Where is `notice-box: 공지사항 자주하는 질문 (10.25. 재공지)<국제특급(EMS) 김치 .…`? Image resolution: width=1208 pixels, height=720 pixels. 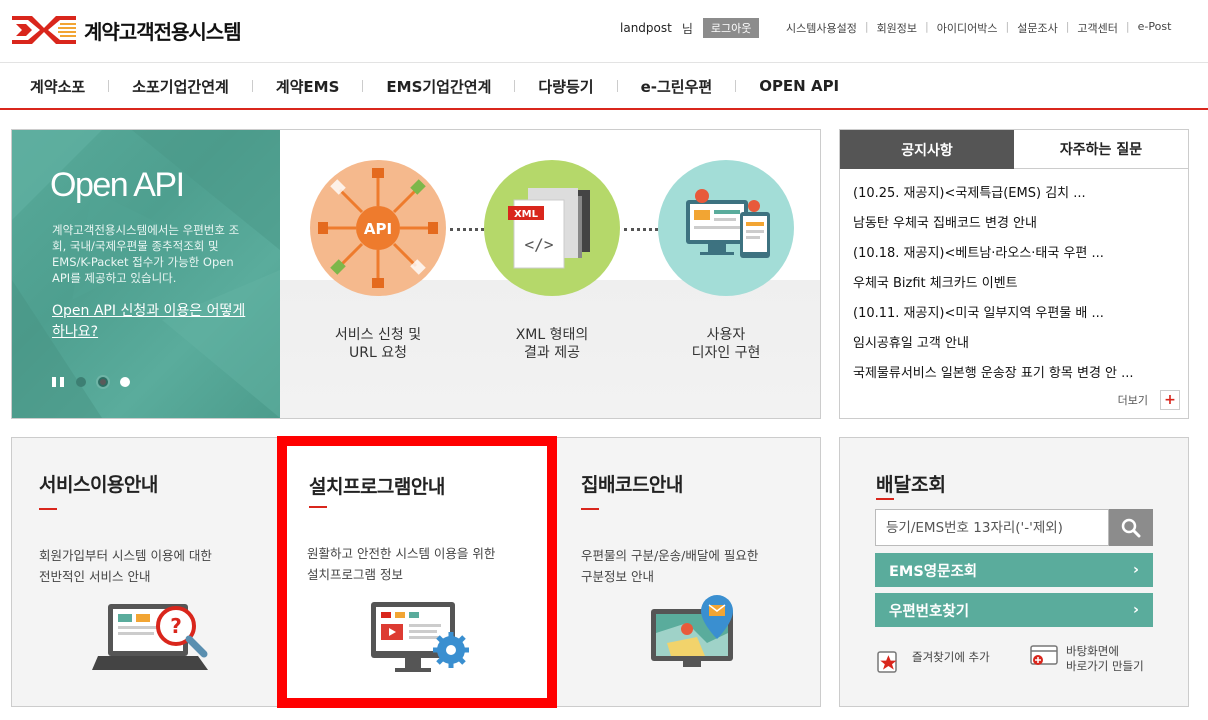
notice-box: 공지사항 자주하는 질문 (10.25. 재공지)<국제특급(EMS) 김치 .… is located at coordinates (1014, 274).